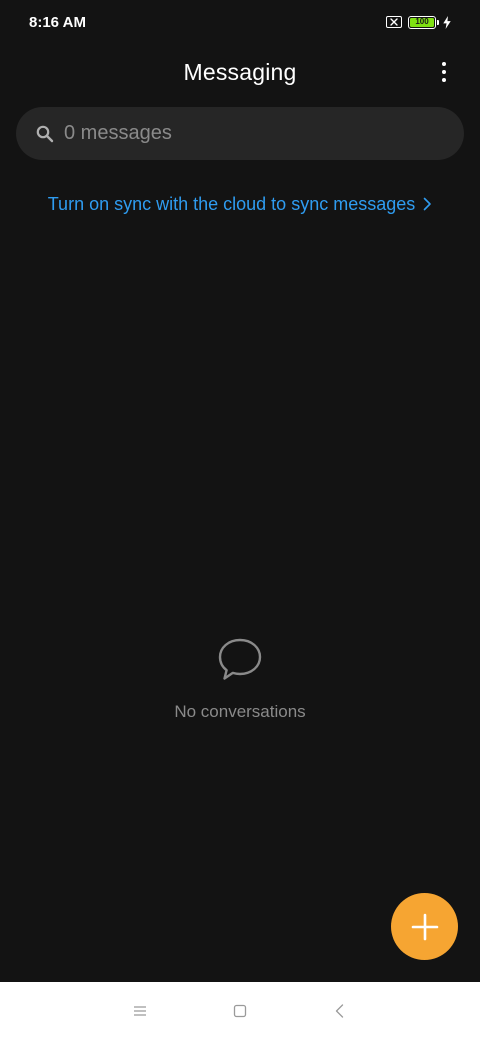 This screenshot has height=1040, width=480. I want to click on app-header: Messaging, so click(240, 72).